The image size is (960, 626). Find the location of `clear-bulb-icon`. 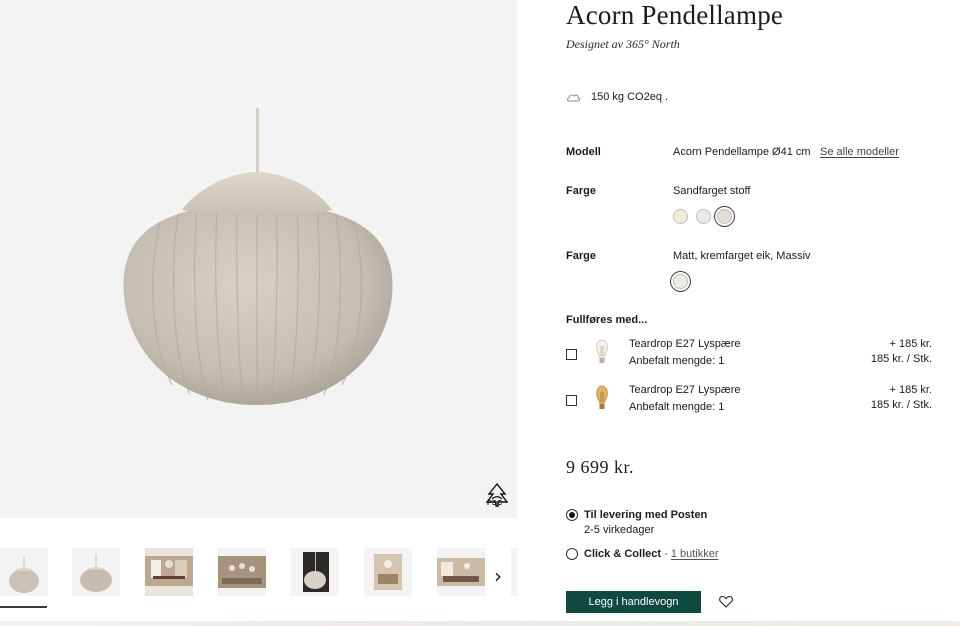

clear-bulb-icon is located at coordinates (602, 351).